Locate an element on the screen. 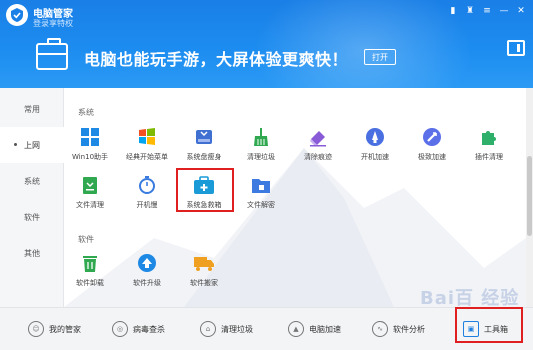 This screenshot has width=533, height=350. scrollbar-thumb is located at coordinates (529, 196).